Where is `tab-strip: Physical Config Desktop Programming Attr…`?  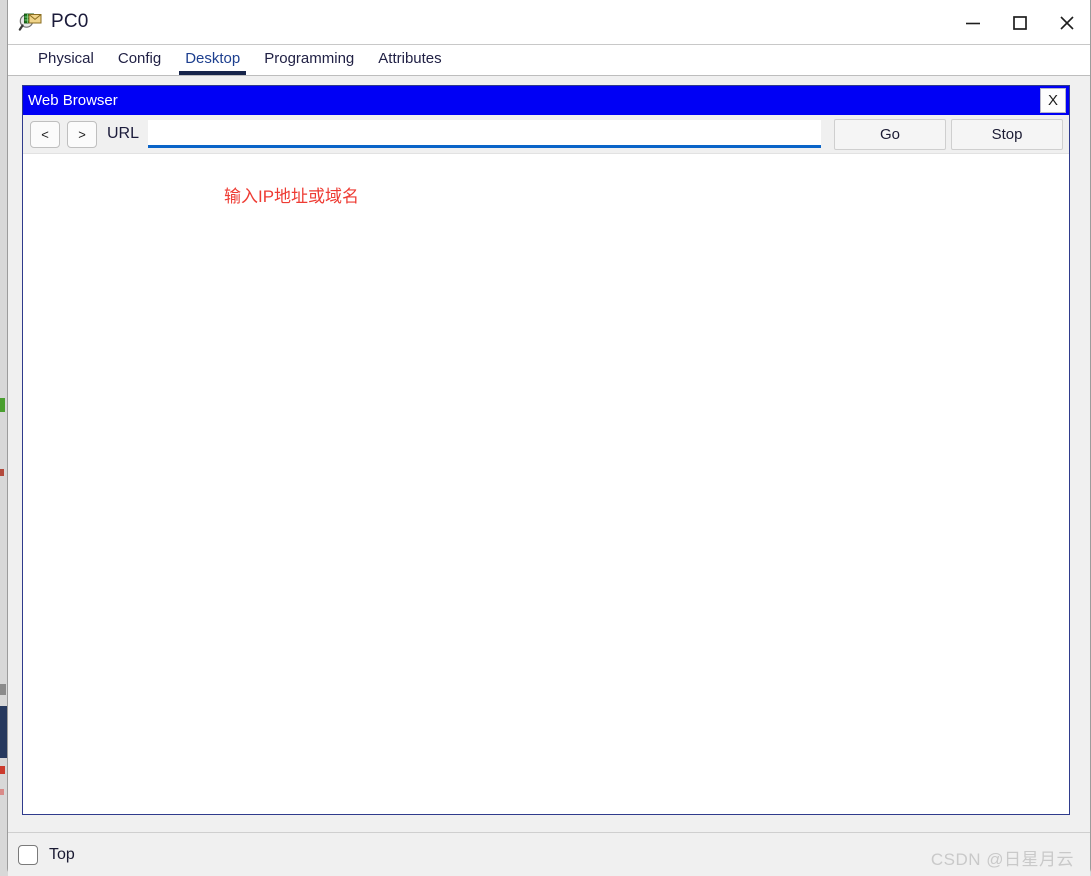 tab-strip: Physical Config Desktop Programming Attr… is located at coordinates (549, 60).